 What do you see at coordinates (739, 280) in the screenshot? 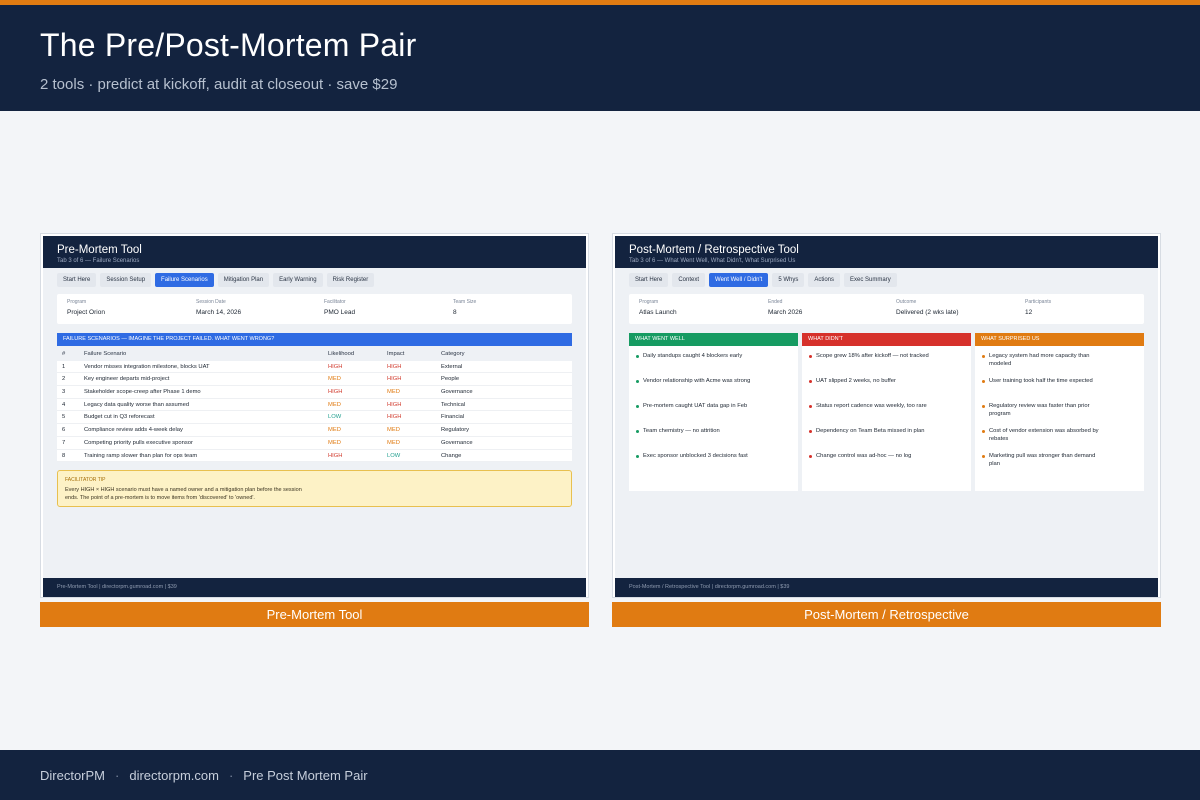
I see `tab-went-well-didnt: Went Well / Didn't` at bounding box center [739, 280].